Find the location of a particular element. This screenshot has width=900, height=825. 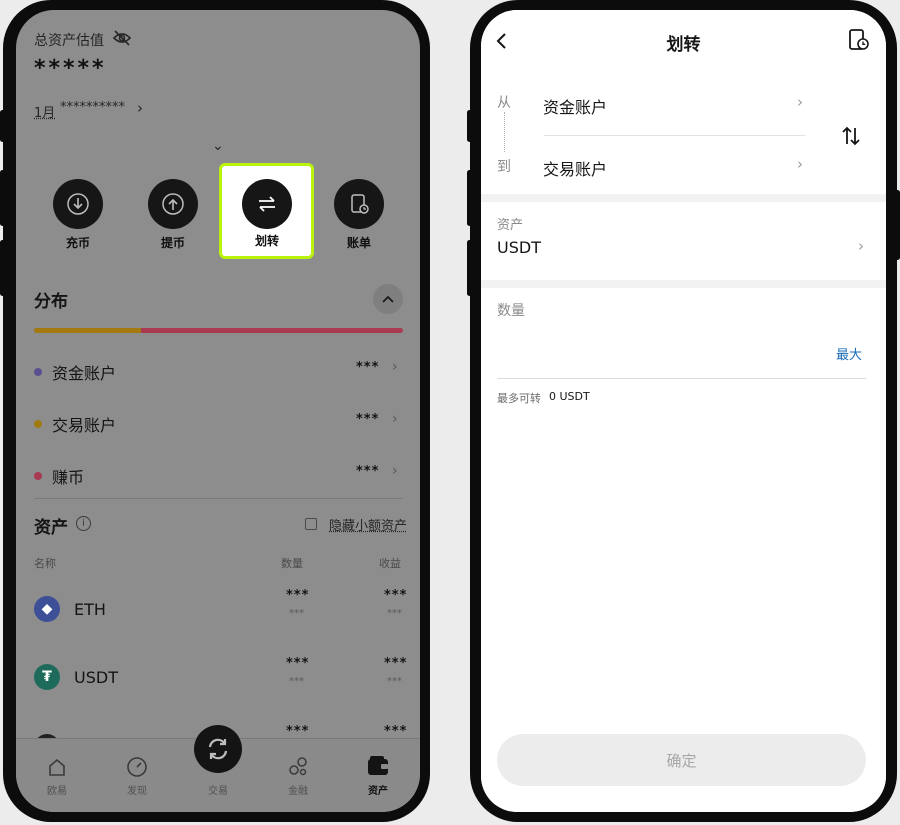

confirm-button: 确定 is located at coordinates (681, 760).